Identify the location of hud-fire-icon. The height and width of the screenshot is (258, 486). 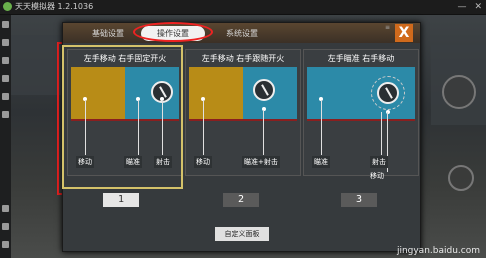
(459, 92).